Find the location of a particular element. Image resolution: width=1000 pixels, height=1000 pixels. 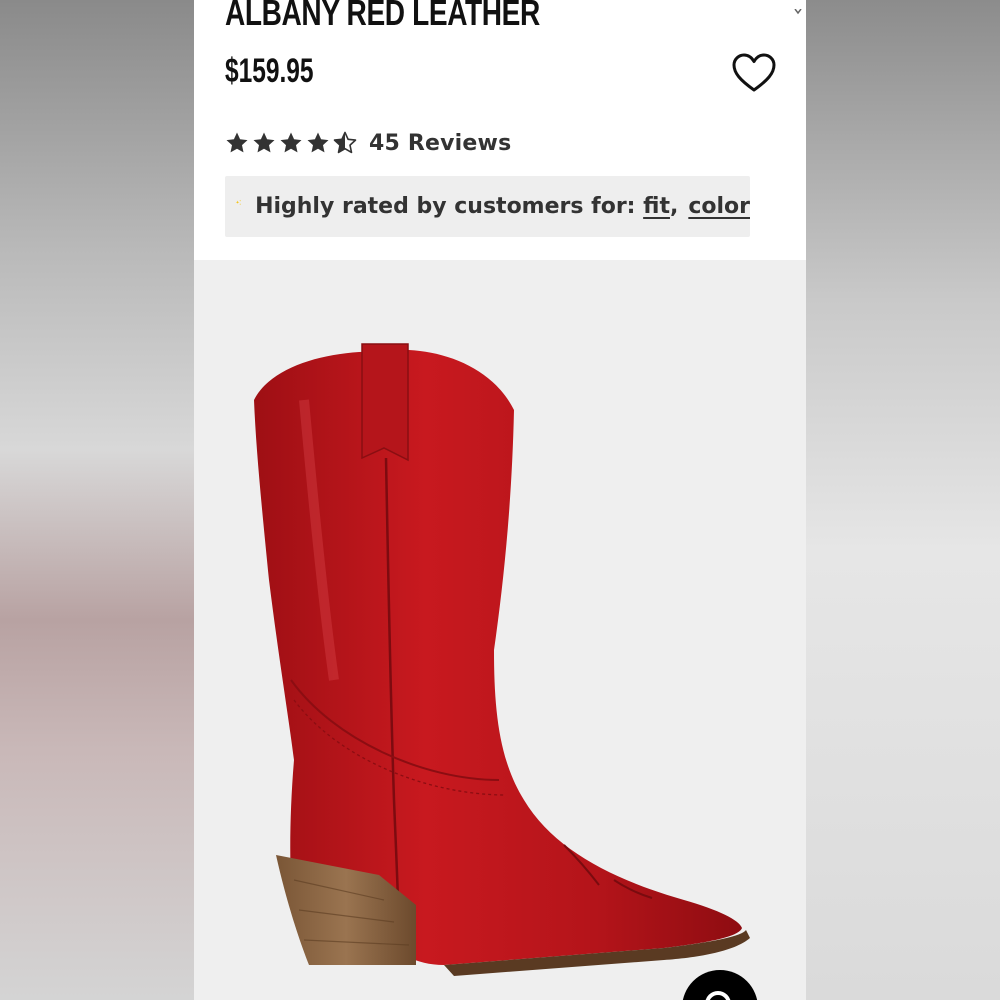

close-icon is located at coordinates (798, 7).